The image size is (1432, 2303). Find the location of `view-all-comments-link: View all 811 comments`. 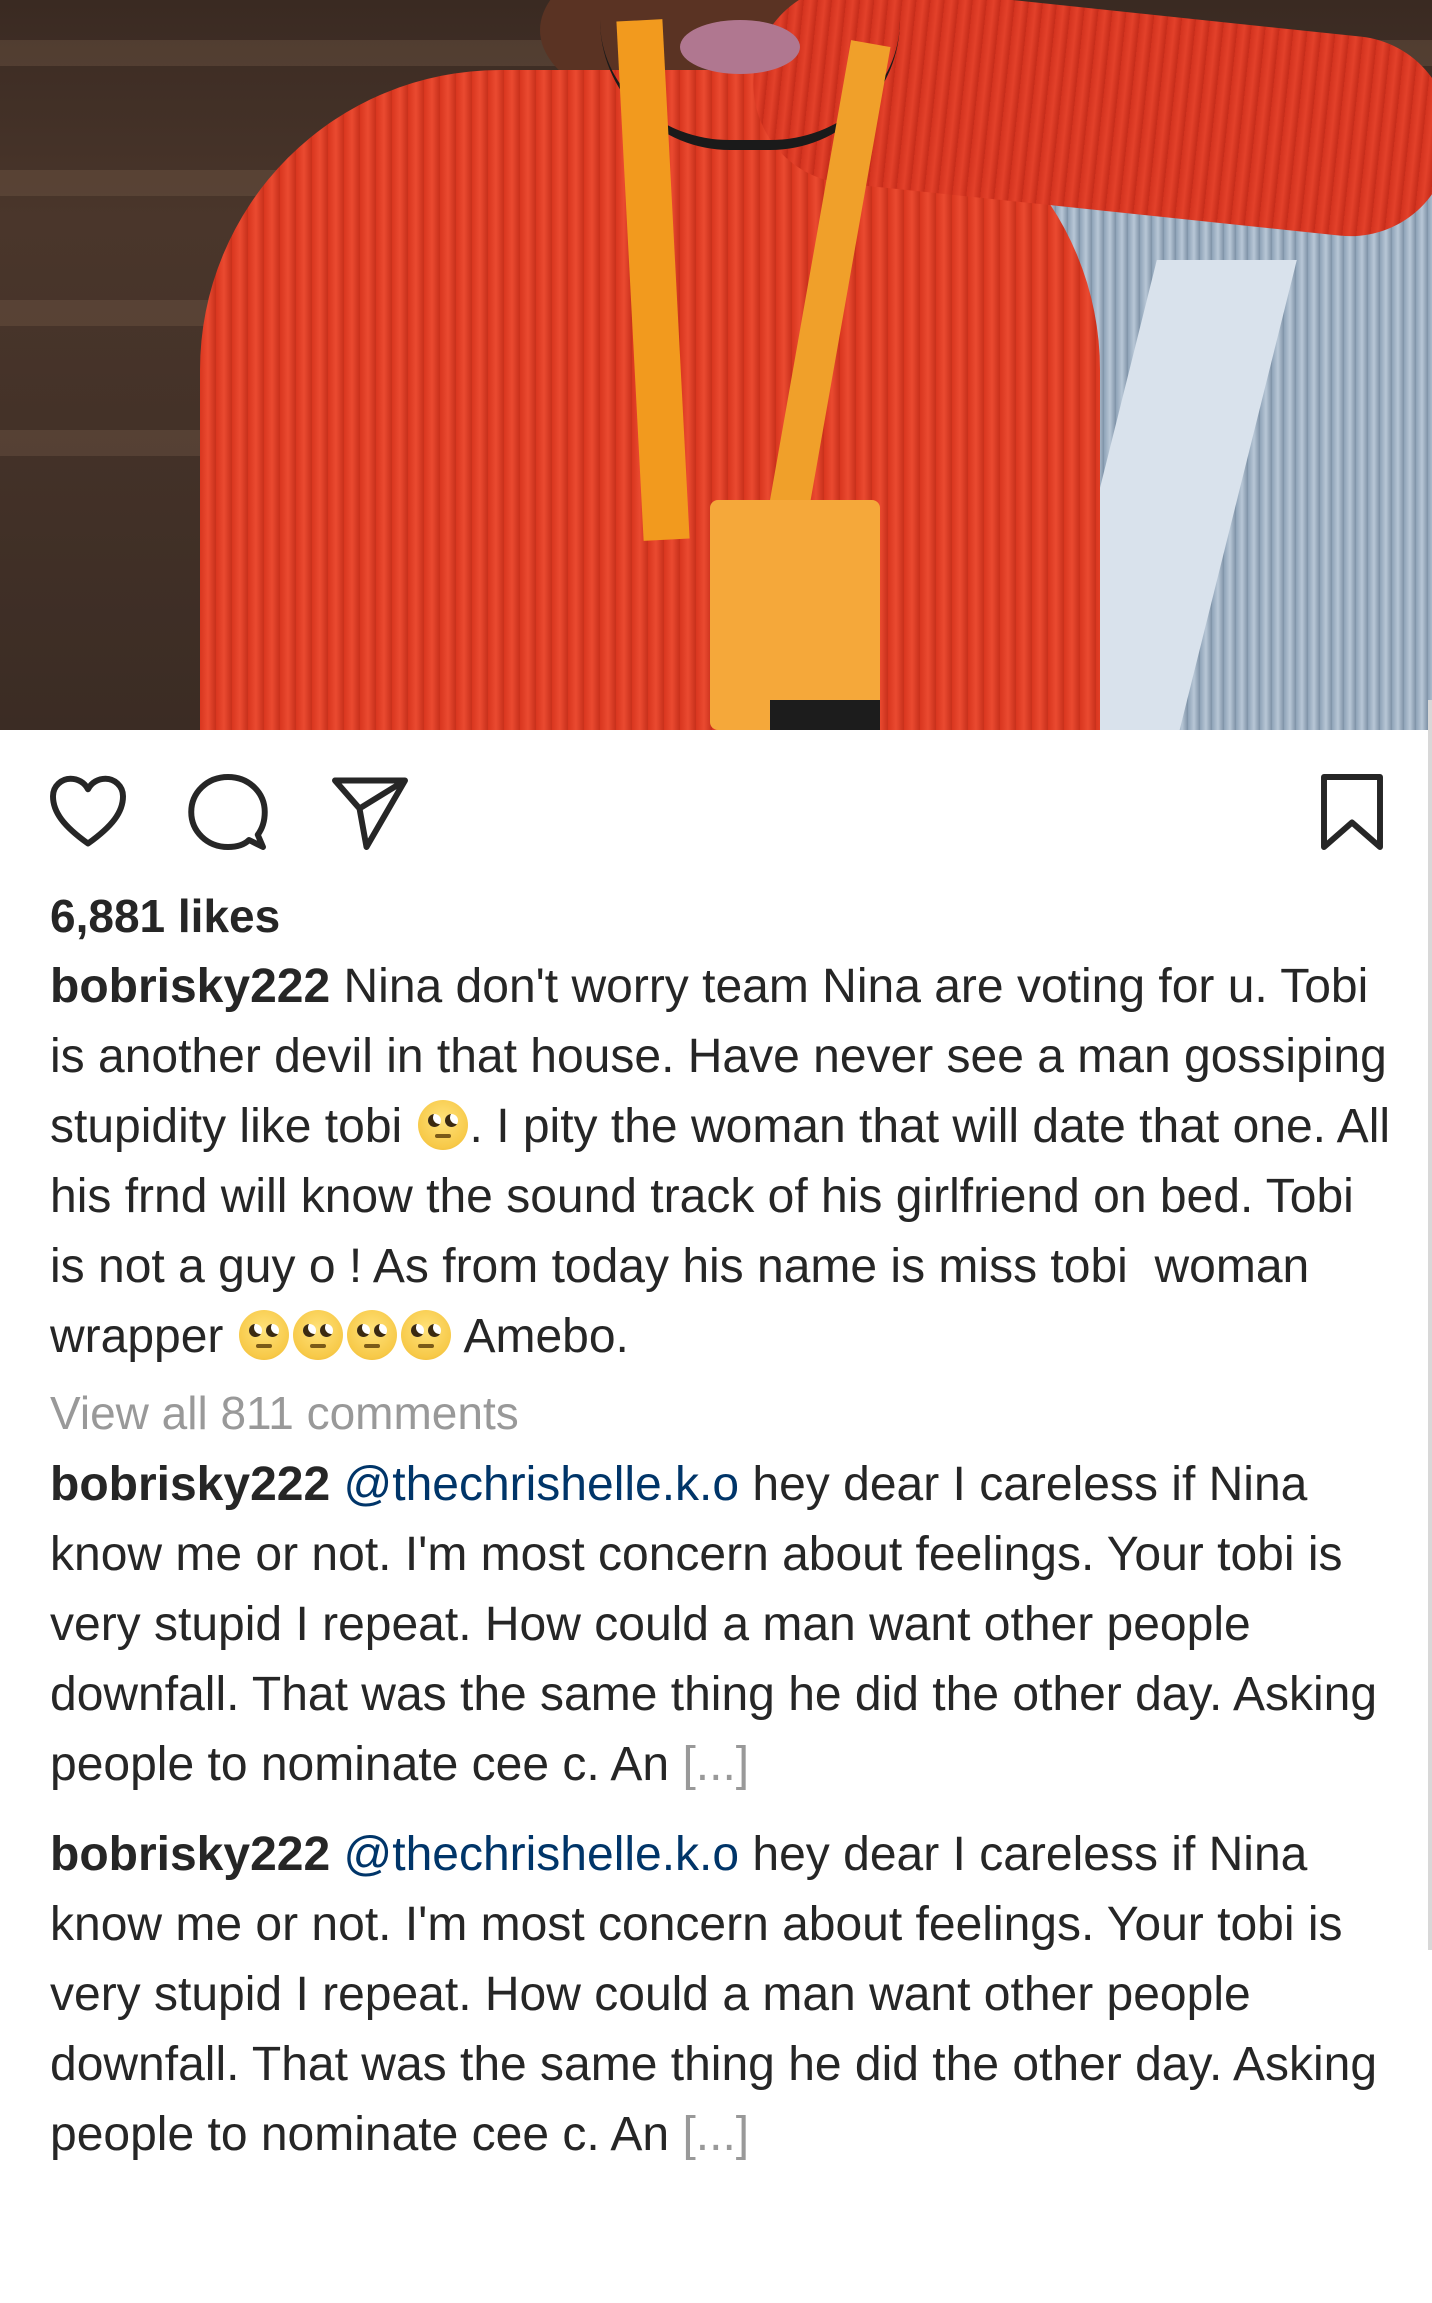

view-all-comments-link: View all 811 comments is located at coordinates (725, 1413).